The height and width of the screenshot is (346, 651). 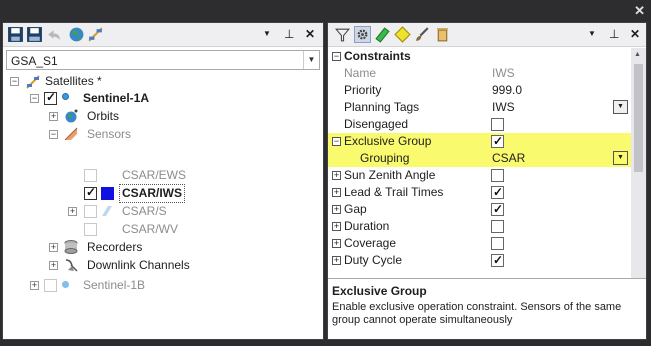 What do you see at coordinates (479, 90) in the screenshot?
I see `prop-row-priority: Priority 999.0` at bounding box center [479, 90].